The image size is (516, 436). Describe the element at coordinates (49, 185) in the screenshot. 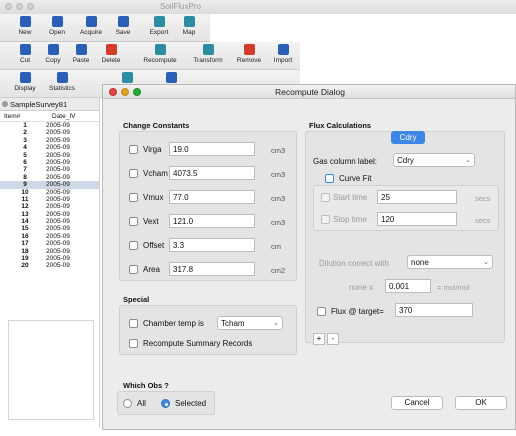

I see `table-row: 9 2005-09` at that location.